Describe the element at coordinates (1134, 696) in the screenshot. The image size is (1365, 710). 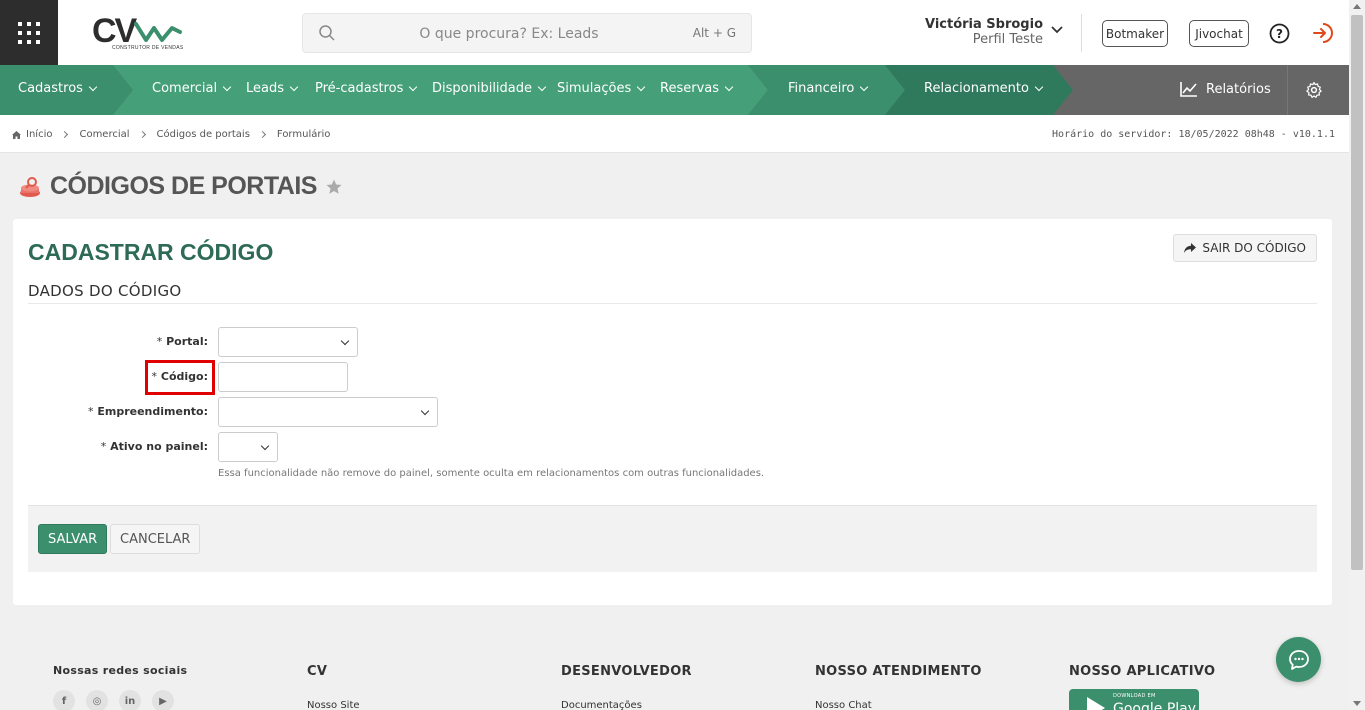
I see `google-play-small: DOWNLOAD EM` at that location.